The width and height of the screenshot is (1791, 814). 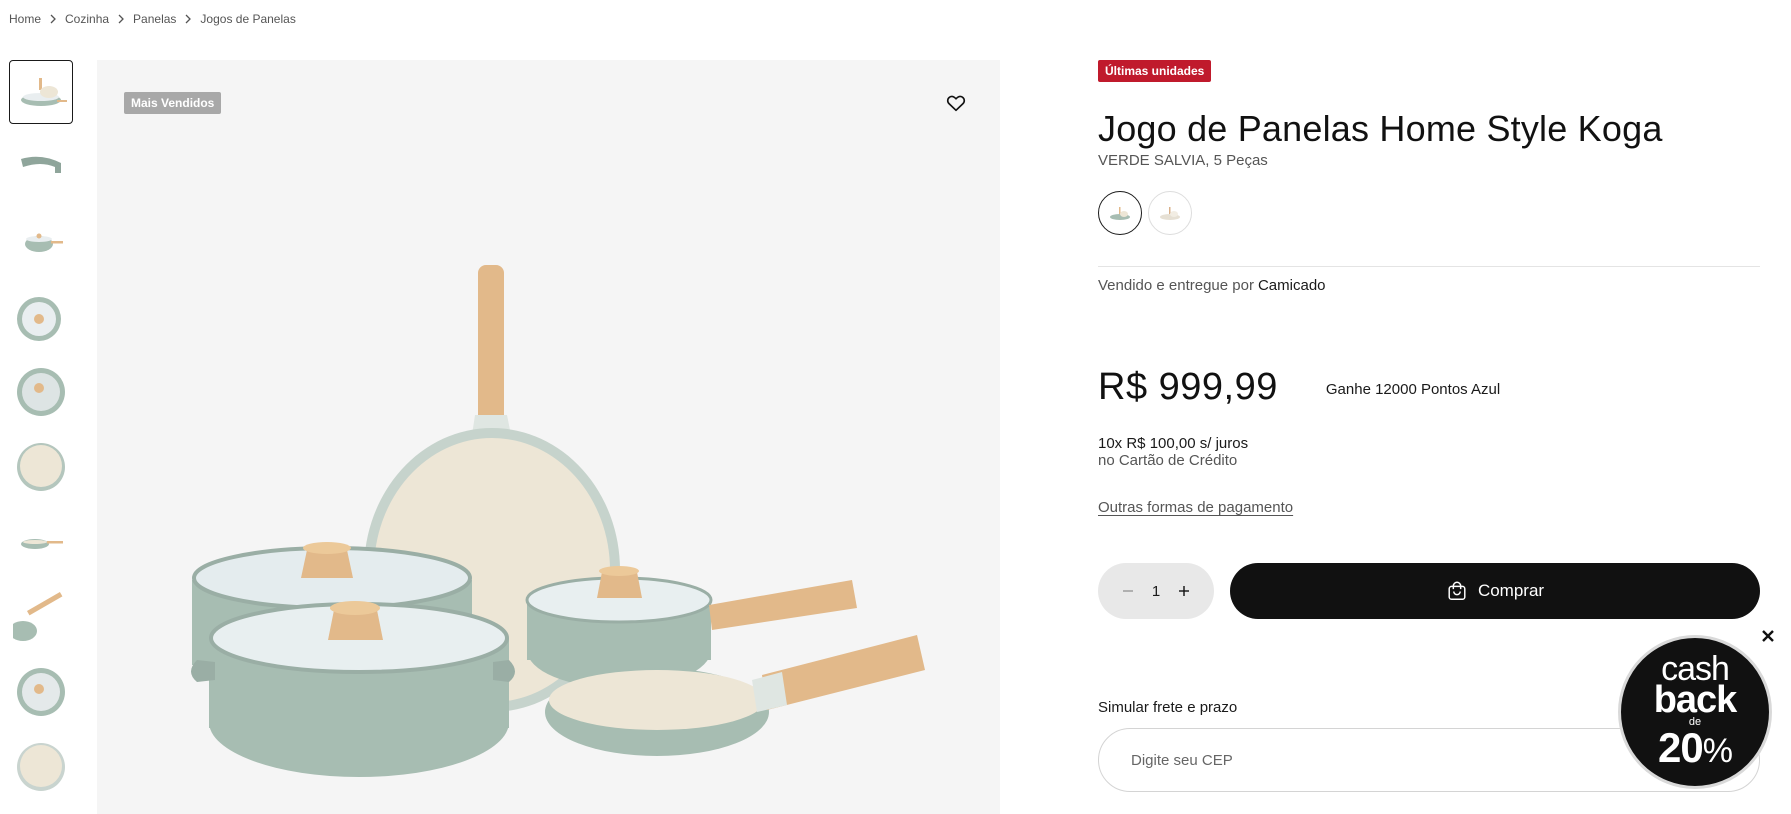 What do you see at coordinates (1380, 128) in the screenshot?
I see `product-title: Jogo de Panelas Home Style Koga` at bounding box center [1380, 128].